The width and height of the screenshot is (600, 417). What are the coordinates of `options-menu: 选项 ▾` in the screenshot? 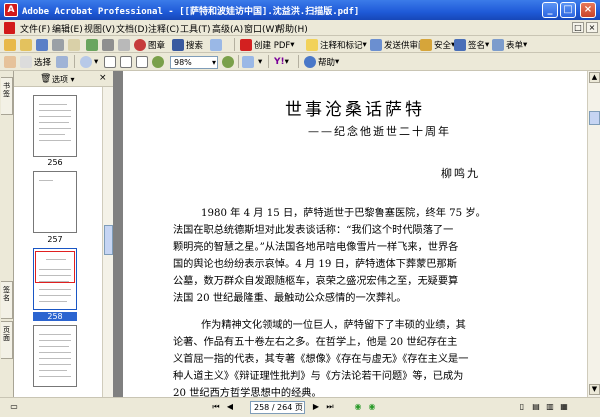 It's located at (63, 79).